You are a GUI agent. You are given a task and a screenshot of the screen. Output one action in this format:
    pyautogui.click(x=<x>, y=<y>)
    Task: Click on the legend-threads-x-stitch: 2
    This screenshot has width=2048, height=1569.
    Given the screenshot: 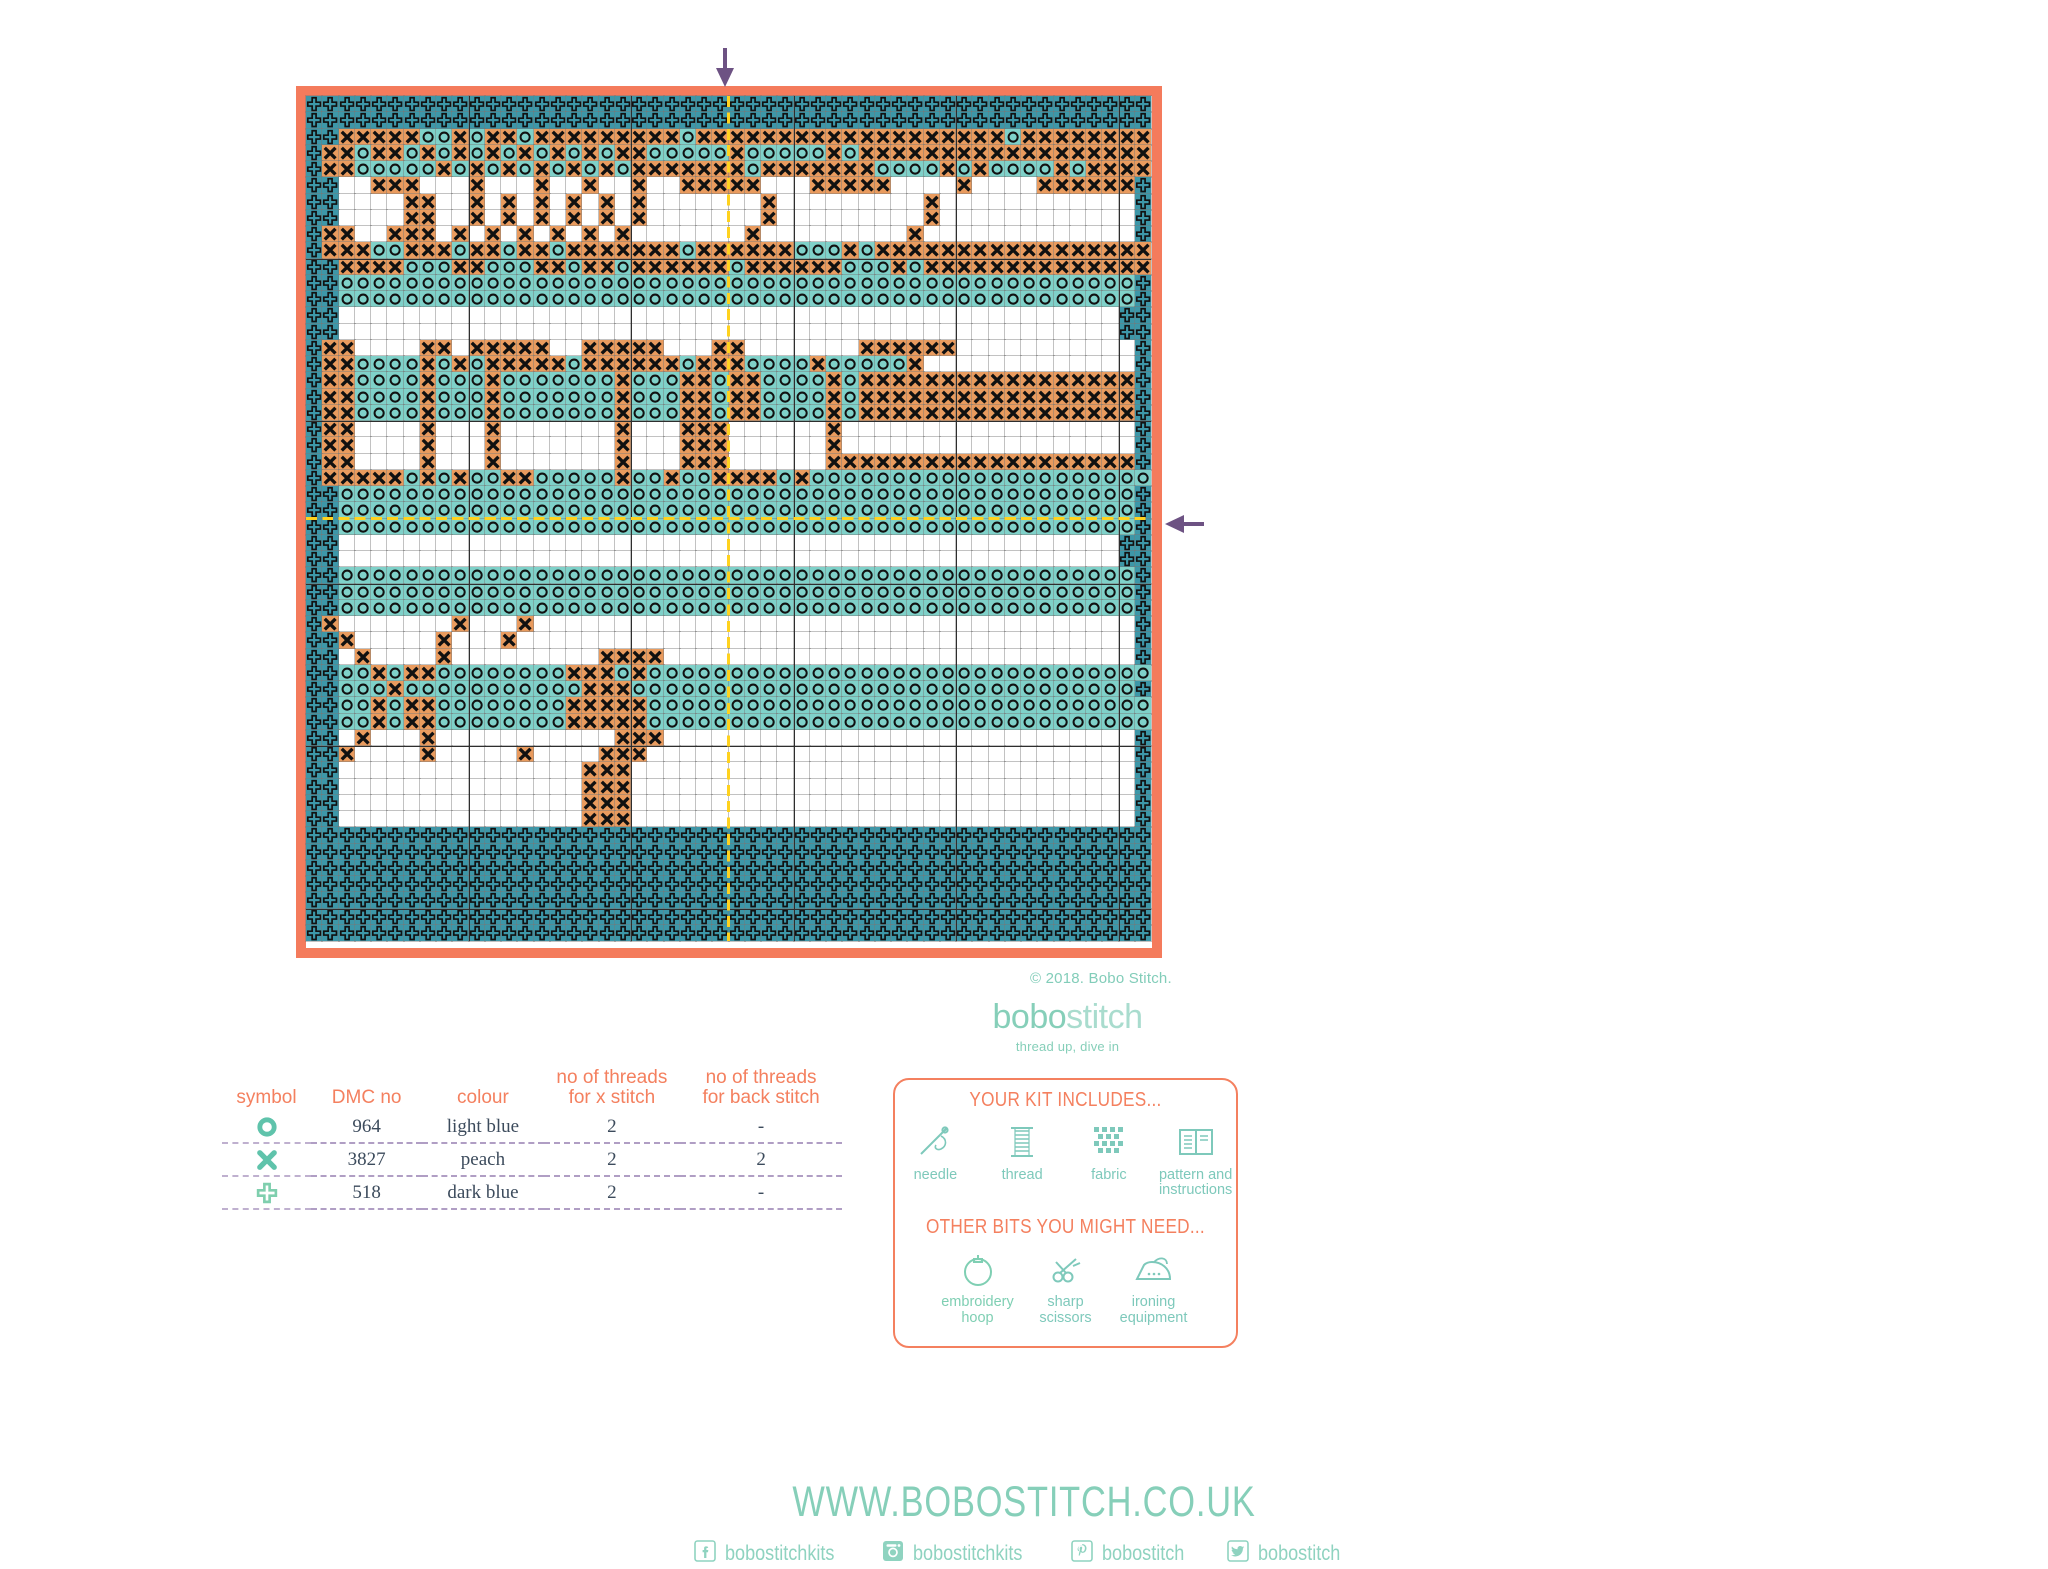 What is the action you would take?
    pyautogui.click(x=612, y=1192)
    